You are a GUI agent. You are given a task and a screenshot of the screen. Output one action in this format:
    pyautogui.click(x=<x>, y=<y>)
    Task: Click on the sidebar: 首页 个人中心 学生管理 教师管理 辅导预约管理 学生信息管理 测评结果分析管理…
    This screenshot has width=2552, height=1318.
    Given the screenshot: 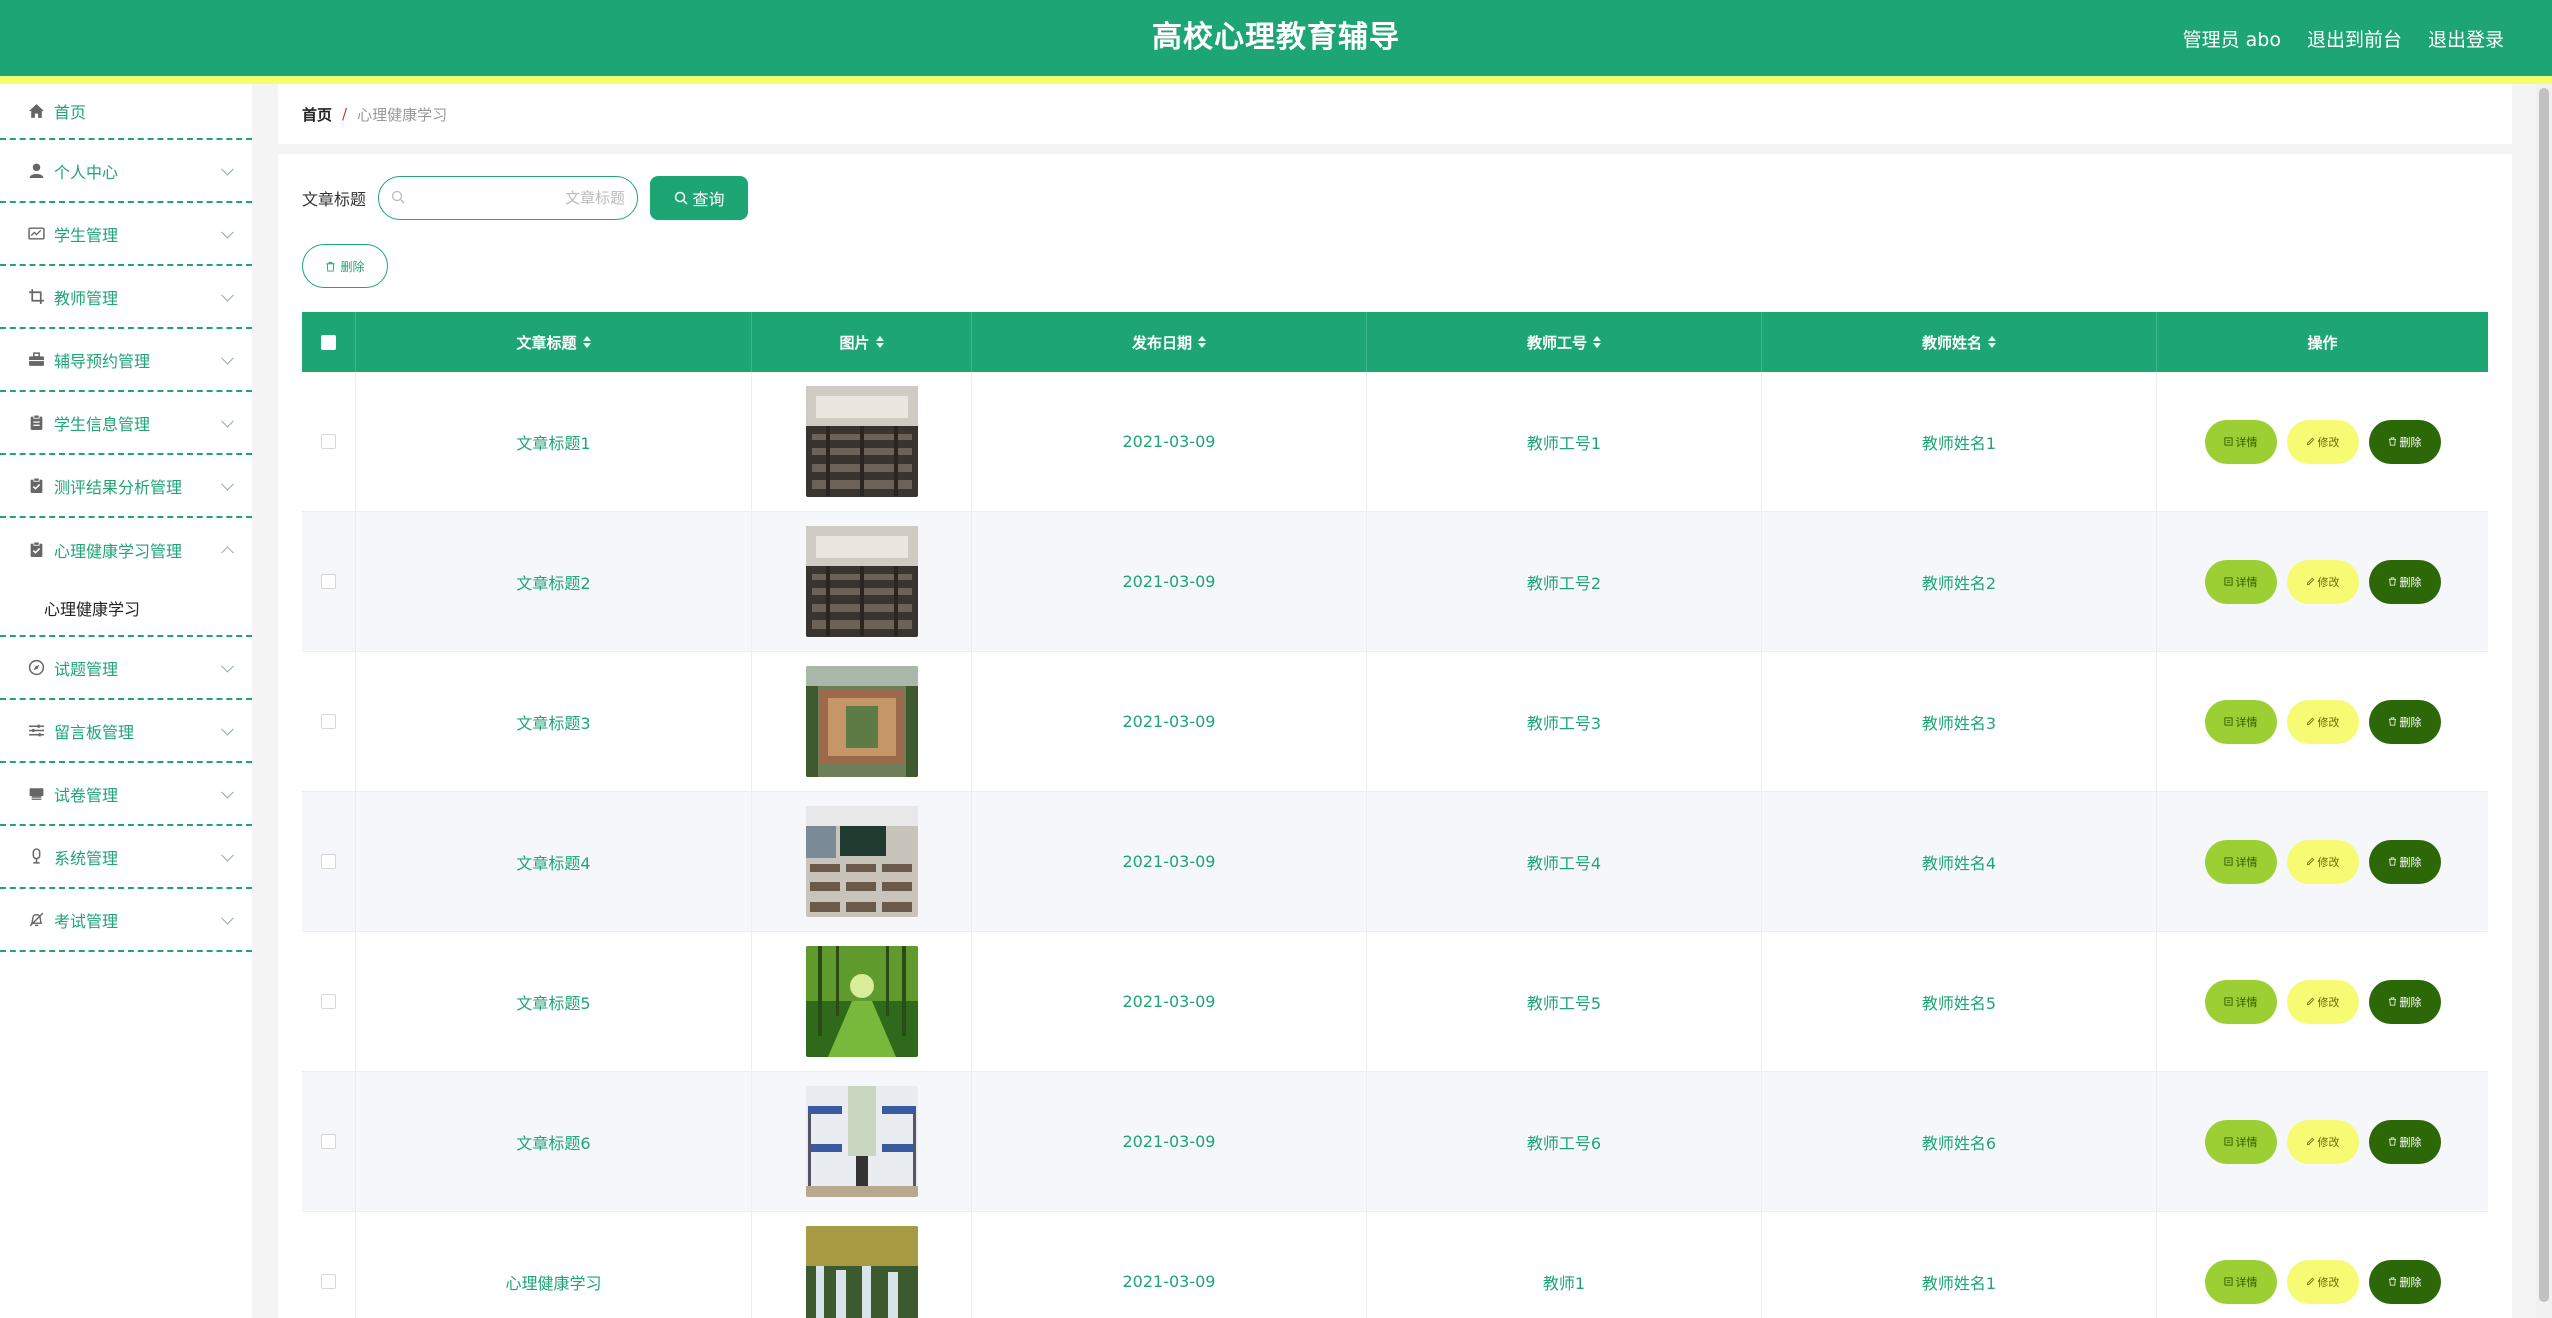 What is the action you would take?
    pyautogui.click(x=126, y=701)
    